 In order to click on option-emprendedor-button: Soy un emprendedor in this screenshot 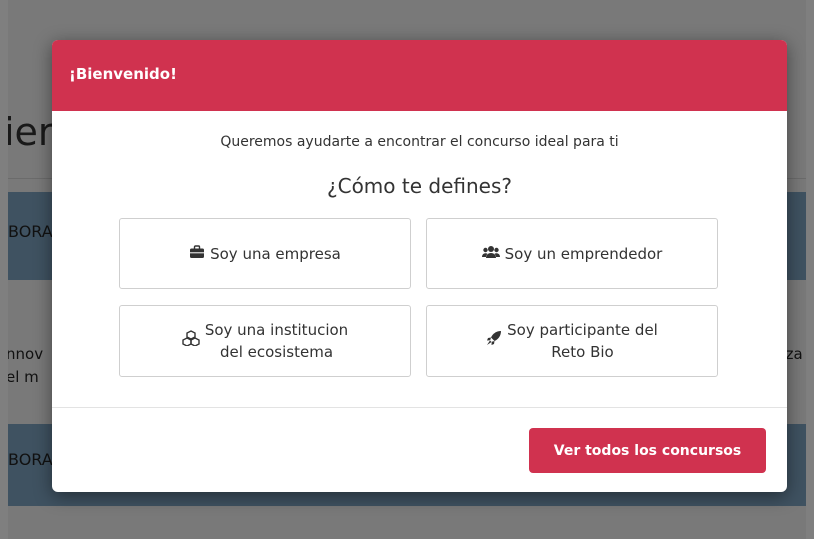, I will do `click(572, 253)`.